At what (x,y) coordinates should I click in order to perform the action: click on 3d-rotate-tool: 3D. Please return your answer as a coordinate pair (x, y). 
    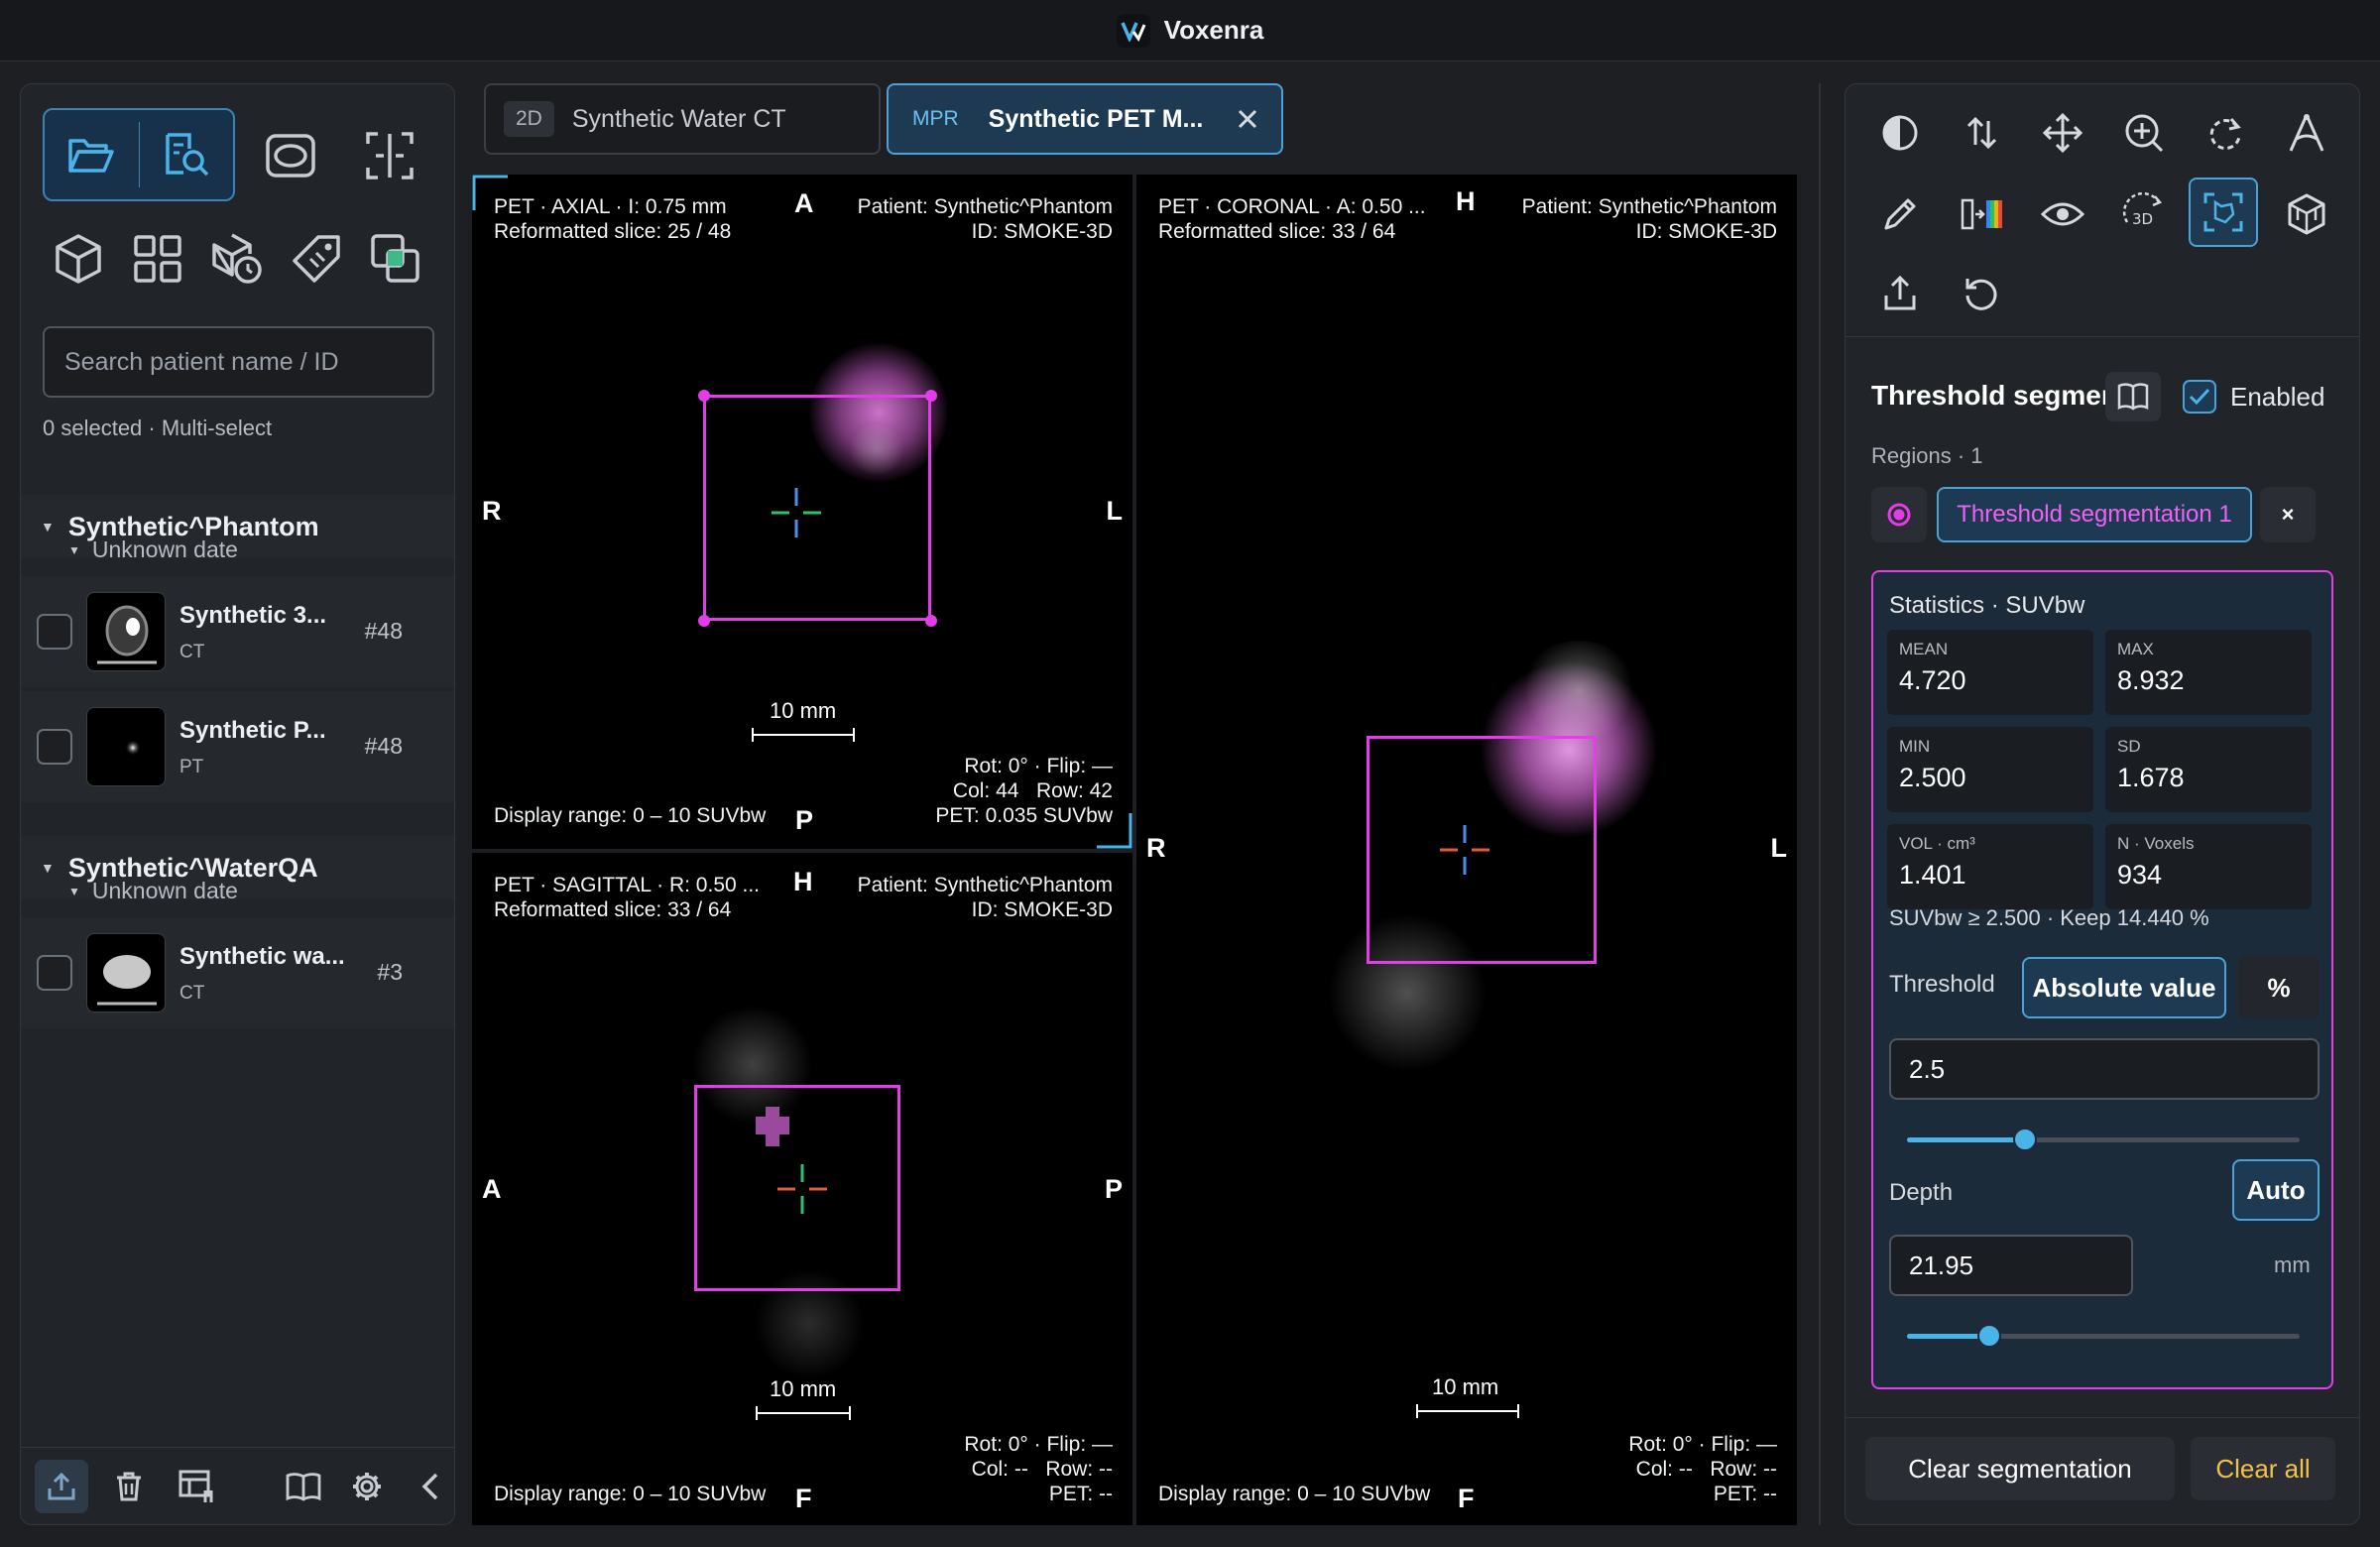
    Looking at the image, I should click on (2144, 214).